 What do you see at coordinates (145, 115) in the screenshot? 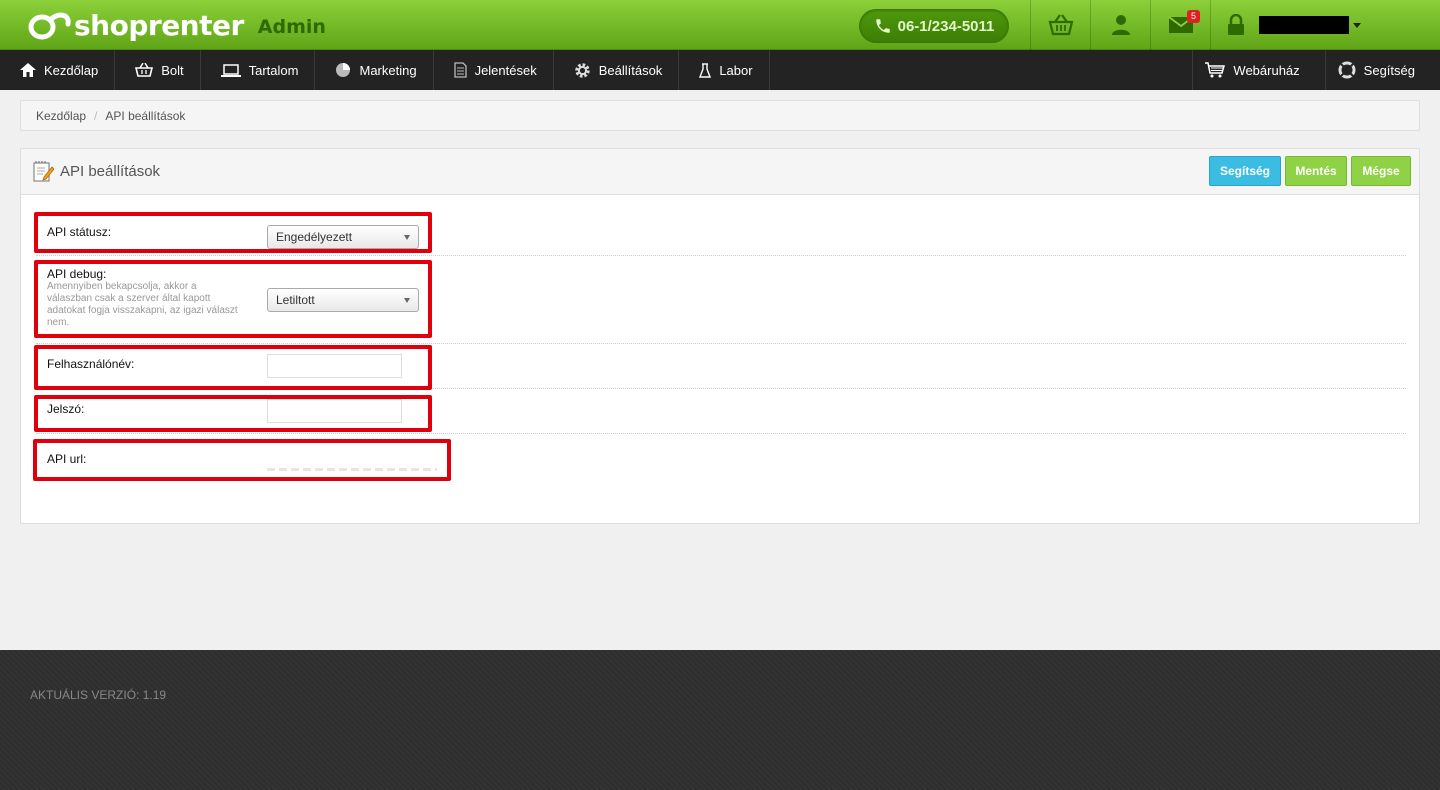
I see `breadcrumb-current: API beállítások` at bounding box center [145, 115].